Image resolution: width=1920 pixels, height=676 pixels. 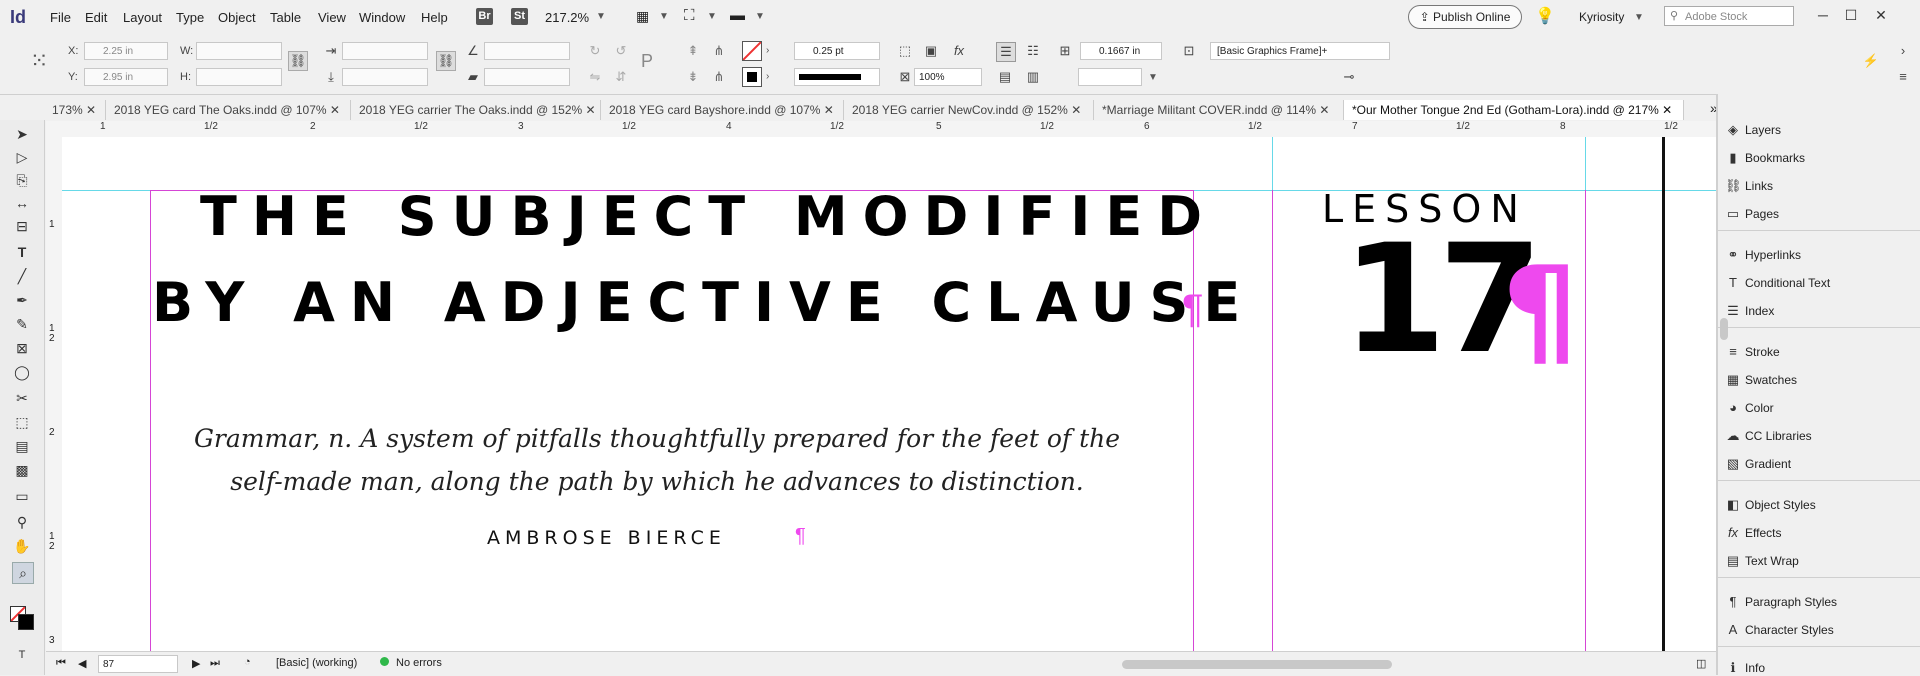 What do you see at coordinates (931, 51) in the screenshot?
I see `fit-frame-icon: ▣` at bounding box center [931, 51].